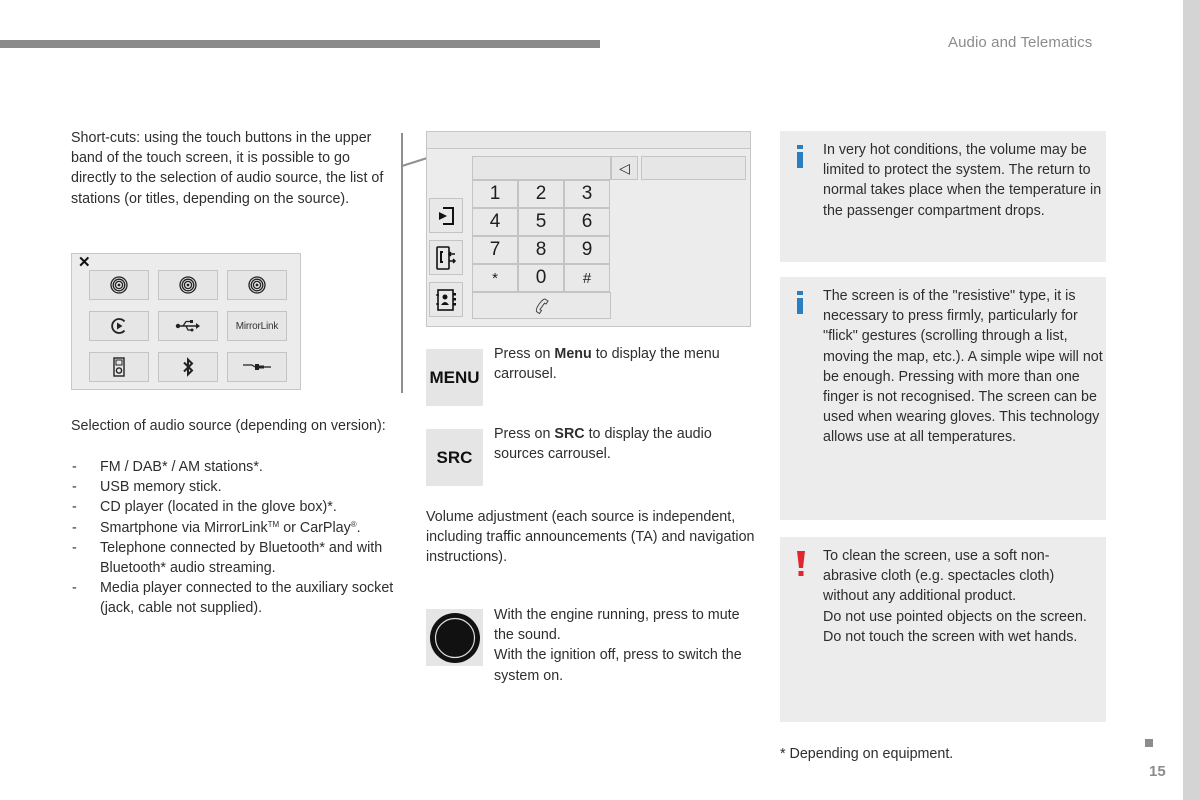  What do you see at coordinates (495, 194) in the screenshot?
I see `key-1: 1` at bounding box center [495, 194].